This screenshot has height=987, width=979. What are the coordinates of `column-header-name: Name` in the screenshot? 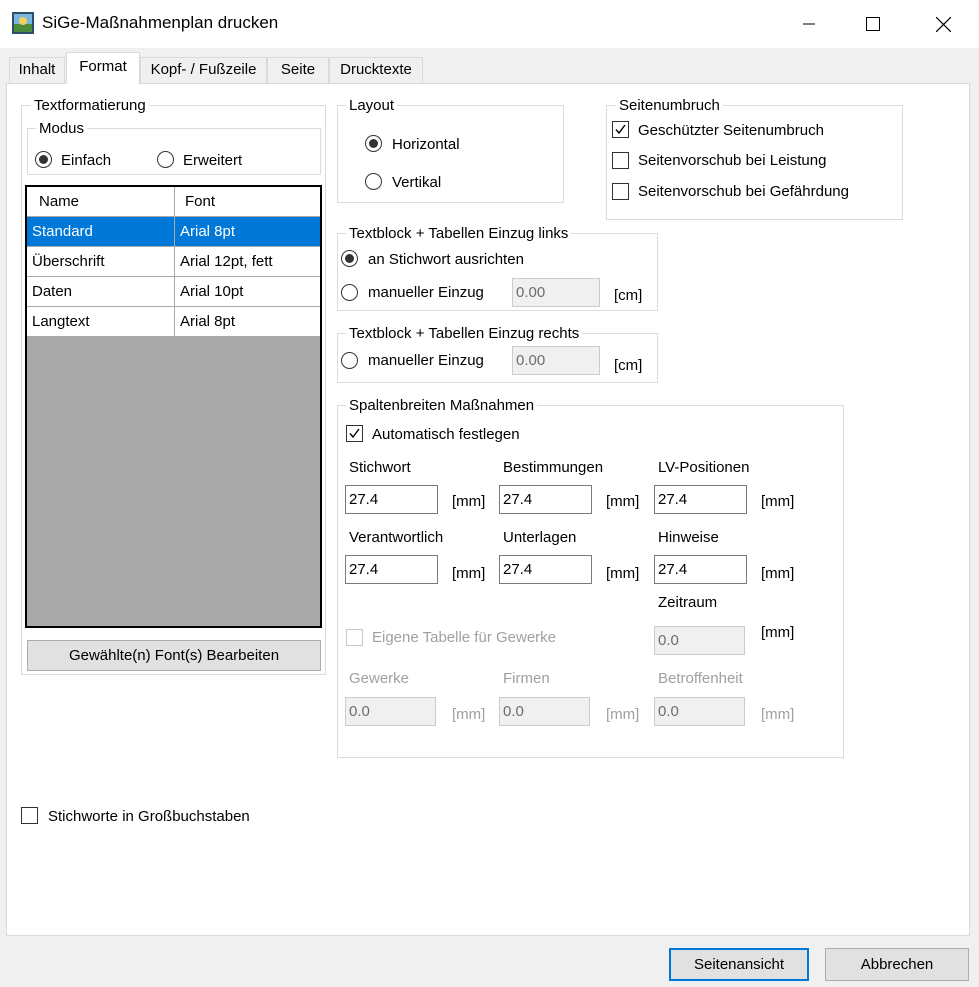 It's located at (101, 201).